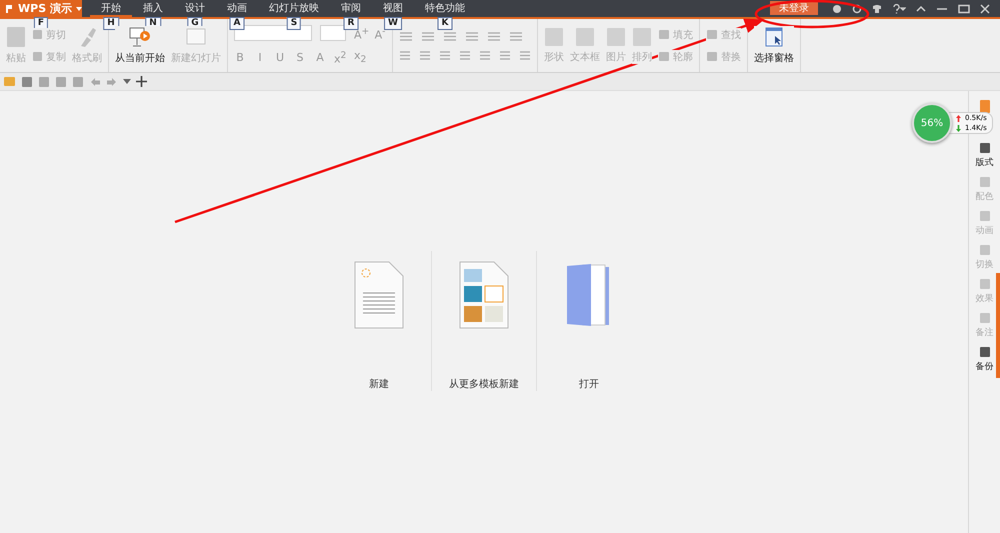  What do you see at coordinates (237, 23) in the screenshot?
I see `keytip: A` at bounding box center [237, 23].